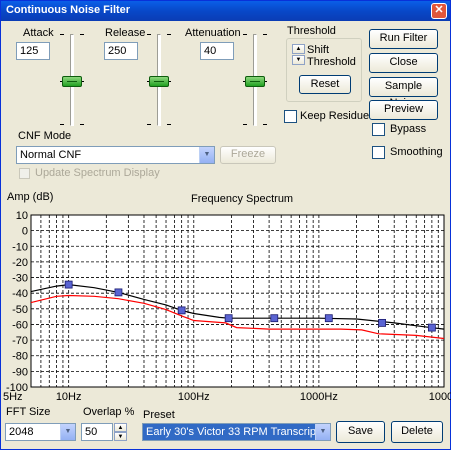 The width and height of the screenshot is (451, 450). I want to click on preset-value: Early 30's Victor 33 RPM Transcription, so click(238, 432).